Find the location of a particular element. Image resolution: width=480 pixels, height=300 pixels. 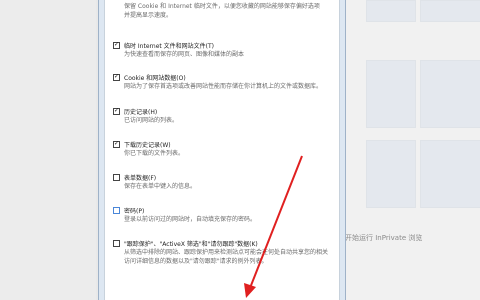

option-label: 表单数据(F) is located at coordinates (140, 178).